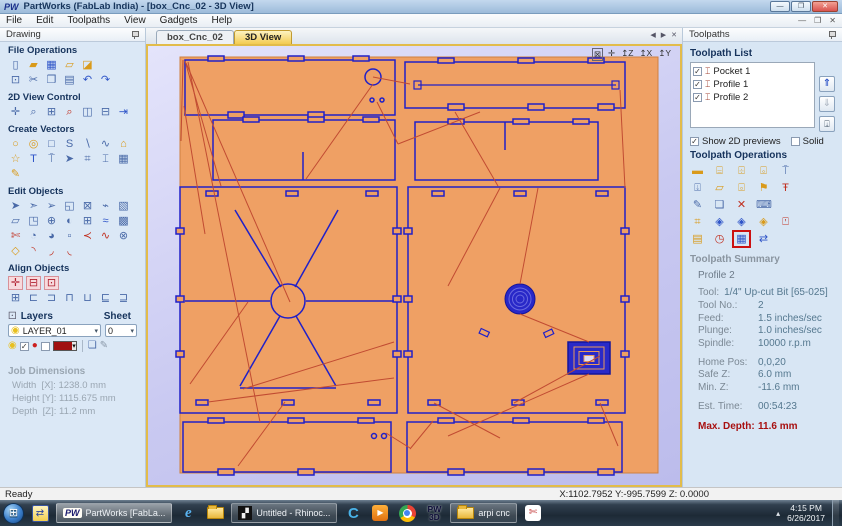 This screenshot has width=842, height=526. What do you see at coordinates (105, 112) in the screenshot?
I see `zoom-width-icon: ⊟` at bounding box center [105, 112].